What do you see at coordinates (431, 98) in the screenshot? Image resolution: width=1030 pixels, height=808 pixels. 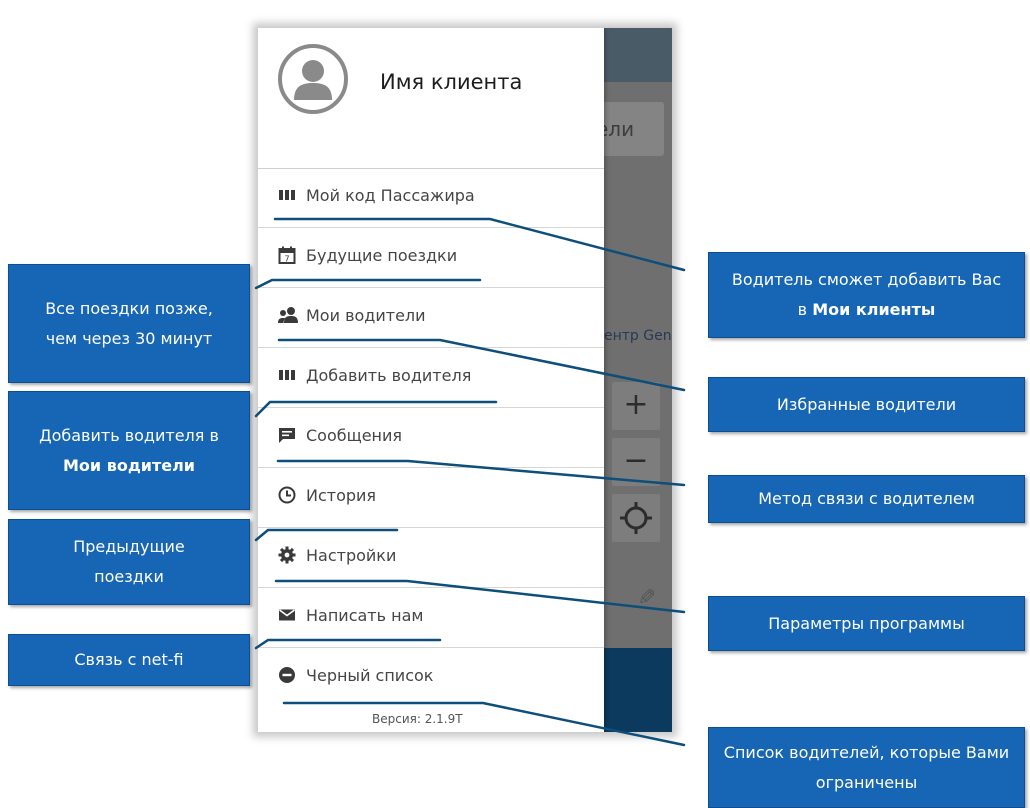 I see `drawer-header: Имя клиента` at bounding box center [431, 98].